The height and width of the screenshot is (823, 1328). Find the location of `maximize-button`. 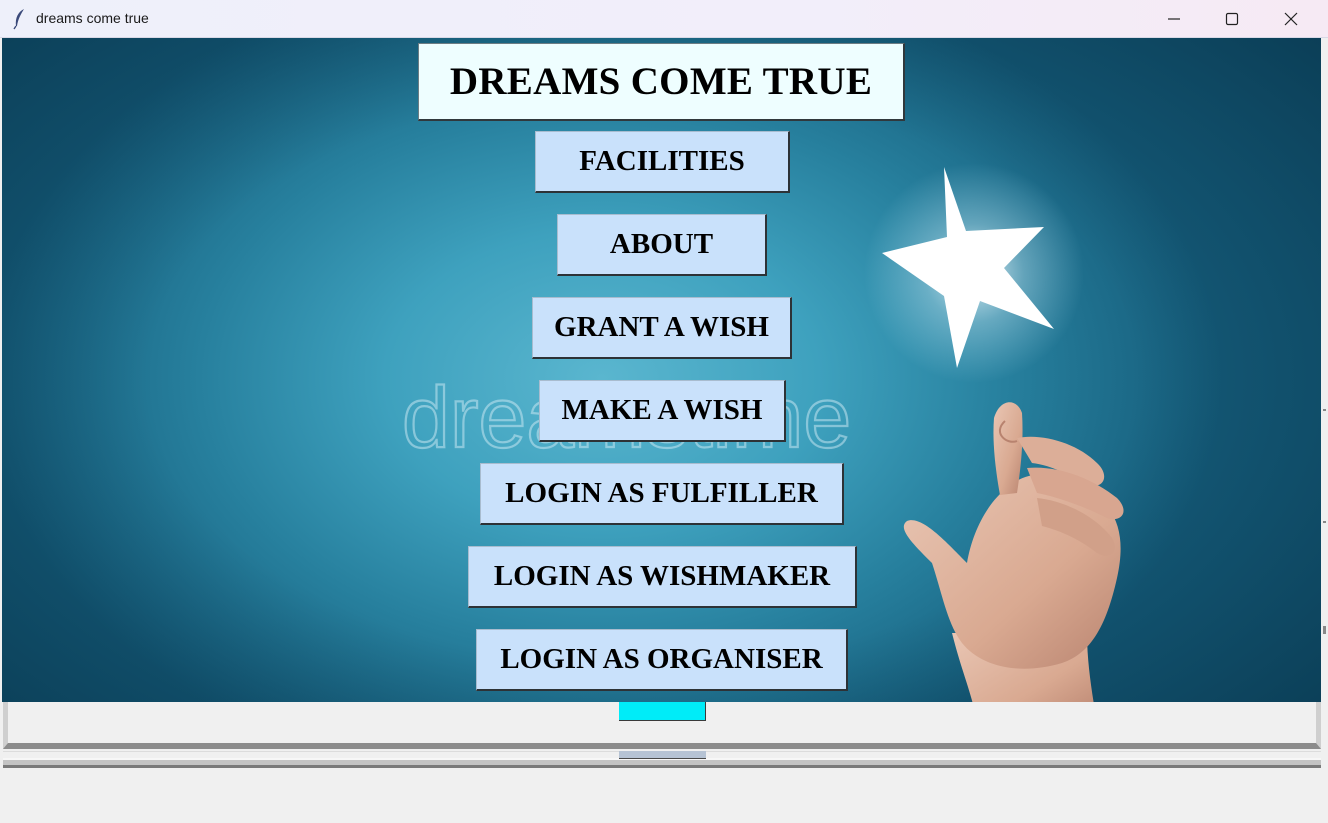

maximize-button is located at coordinates (1232, 19).